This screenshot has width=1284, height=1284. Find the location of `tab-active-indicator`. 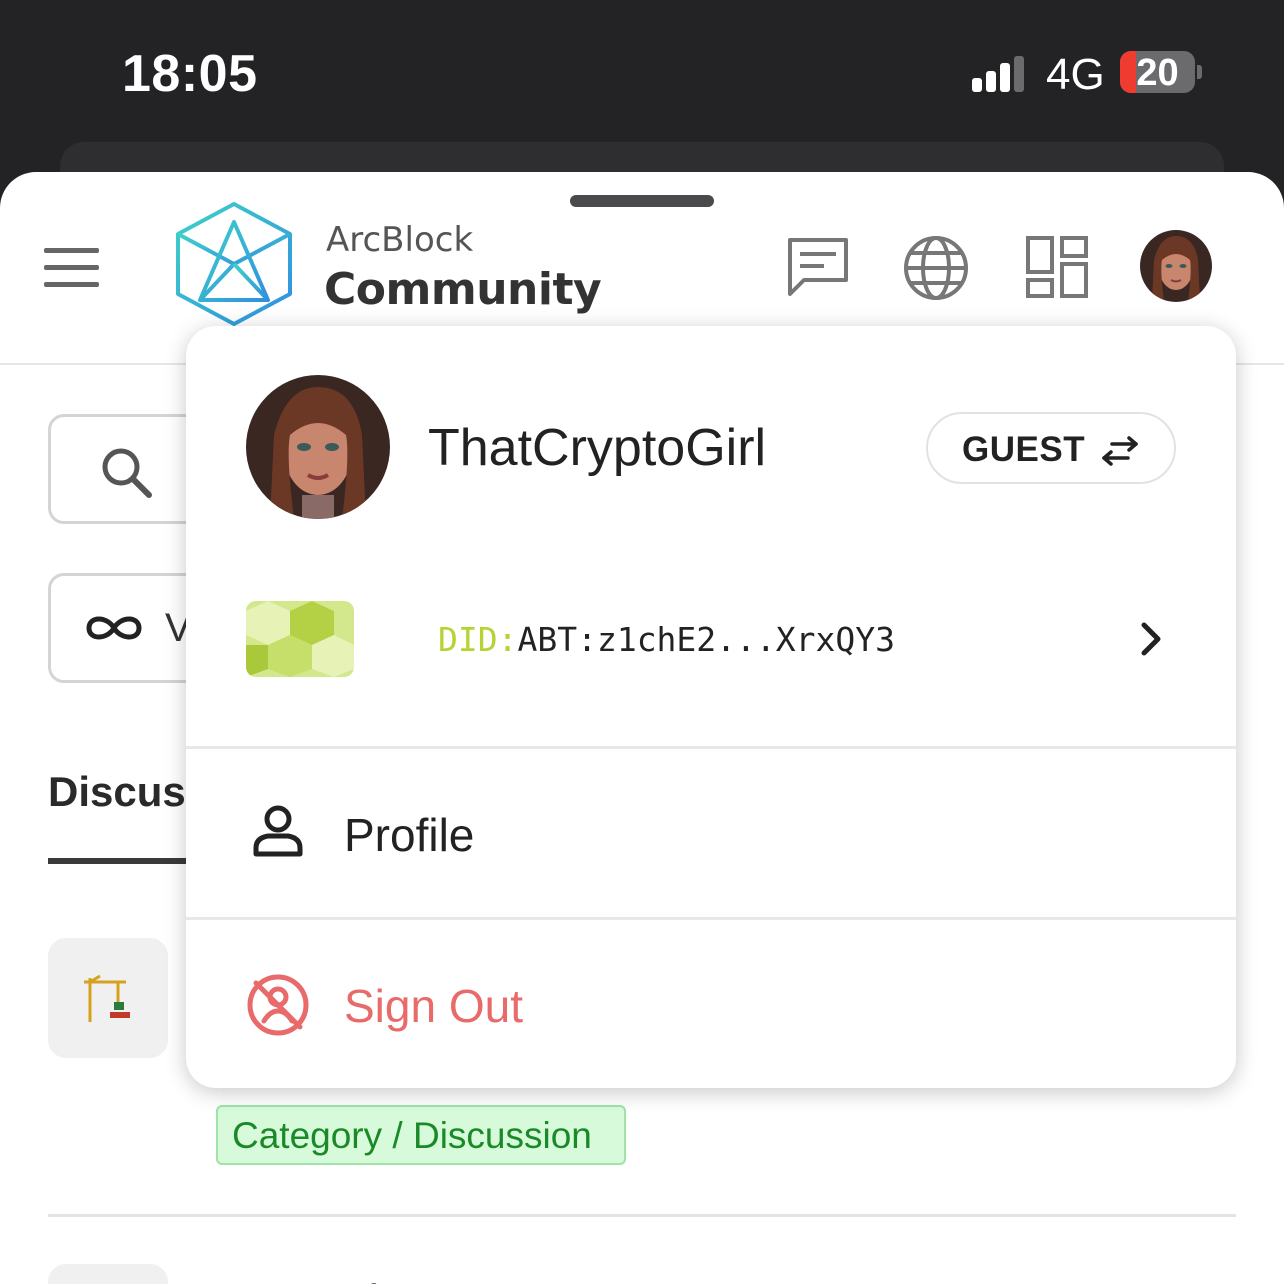

tab-active-indicator is located at coordinates (123, 861).